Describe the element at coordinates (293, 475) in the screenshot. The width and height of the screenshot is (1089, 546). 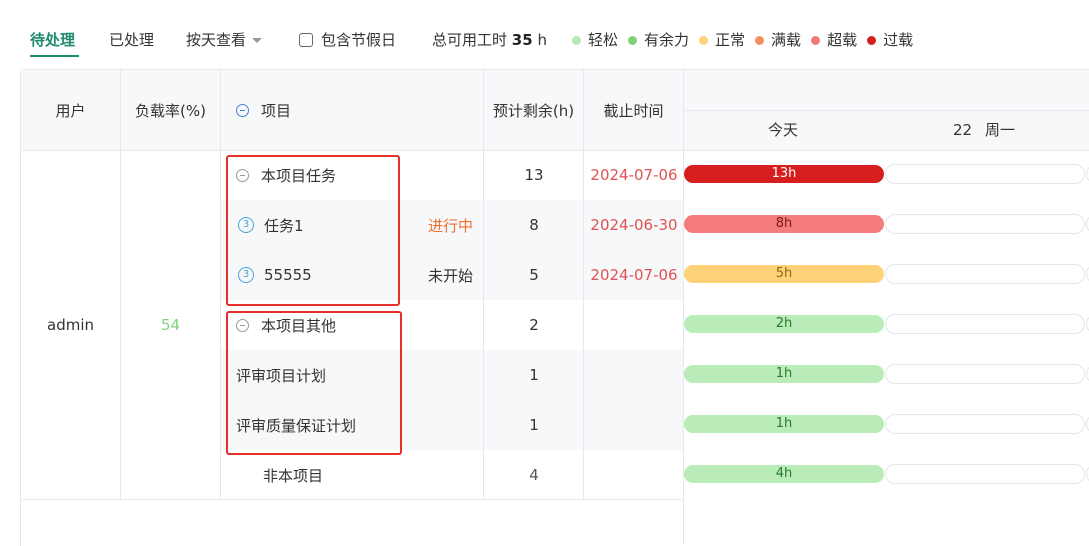
I see `project-cell: 非本项目` at that location.